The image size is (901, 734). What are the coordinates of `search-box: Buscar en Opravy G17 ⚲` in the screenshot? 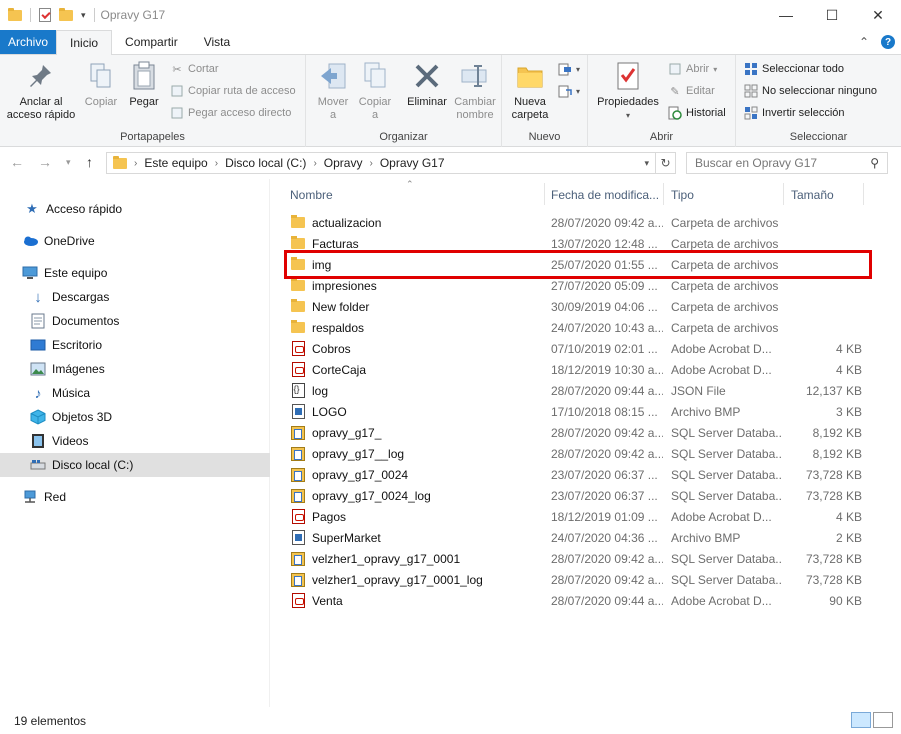 It's located at (787, 163).